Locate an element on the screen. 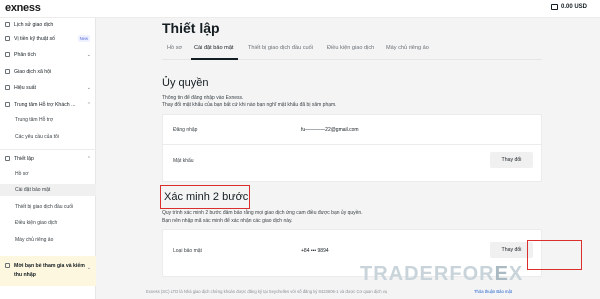  sidebar-subitem-trading-conditions: Điều kiện giao dịch is located at coordinates (48, 223).